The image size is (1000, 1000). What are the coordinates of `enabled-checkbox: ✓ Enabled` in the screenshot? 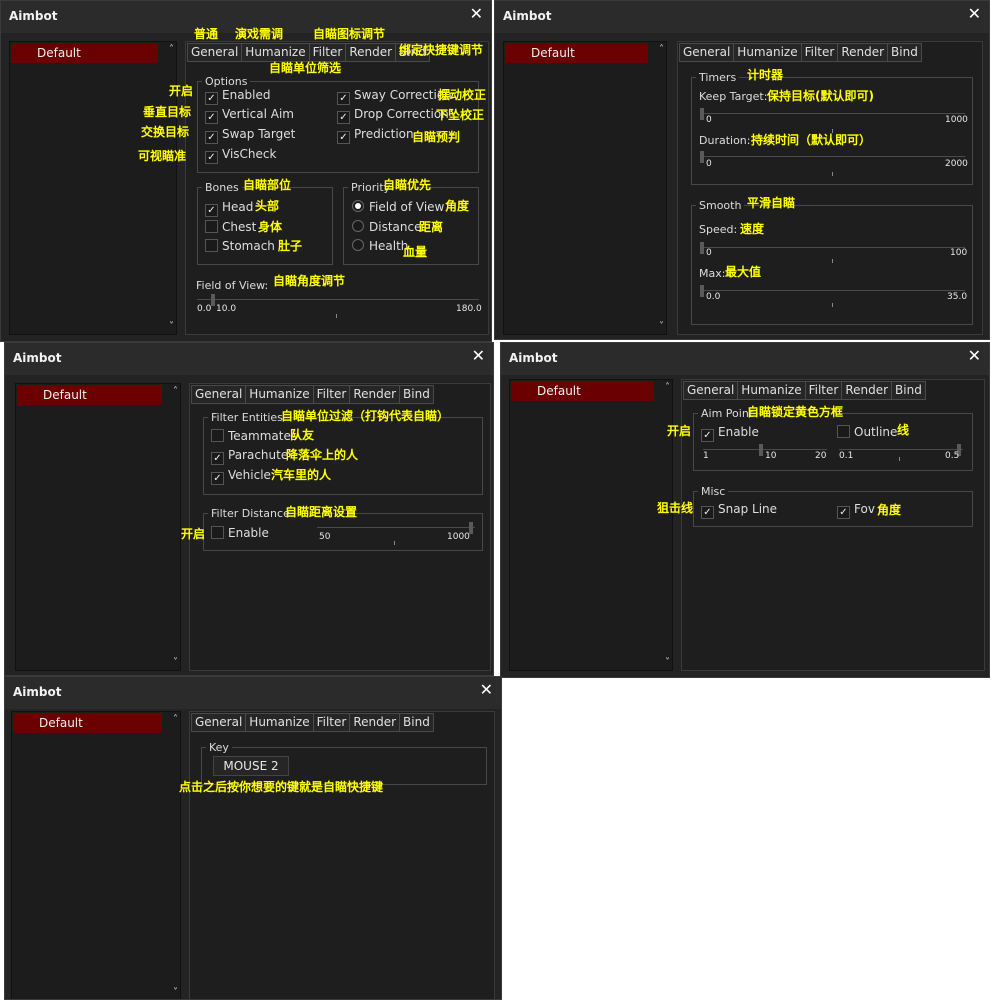 It's located at (238, 96).